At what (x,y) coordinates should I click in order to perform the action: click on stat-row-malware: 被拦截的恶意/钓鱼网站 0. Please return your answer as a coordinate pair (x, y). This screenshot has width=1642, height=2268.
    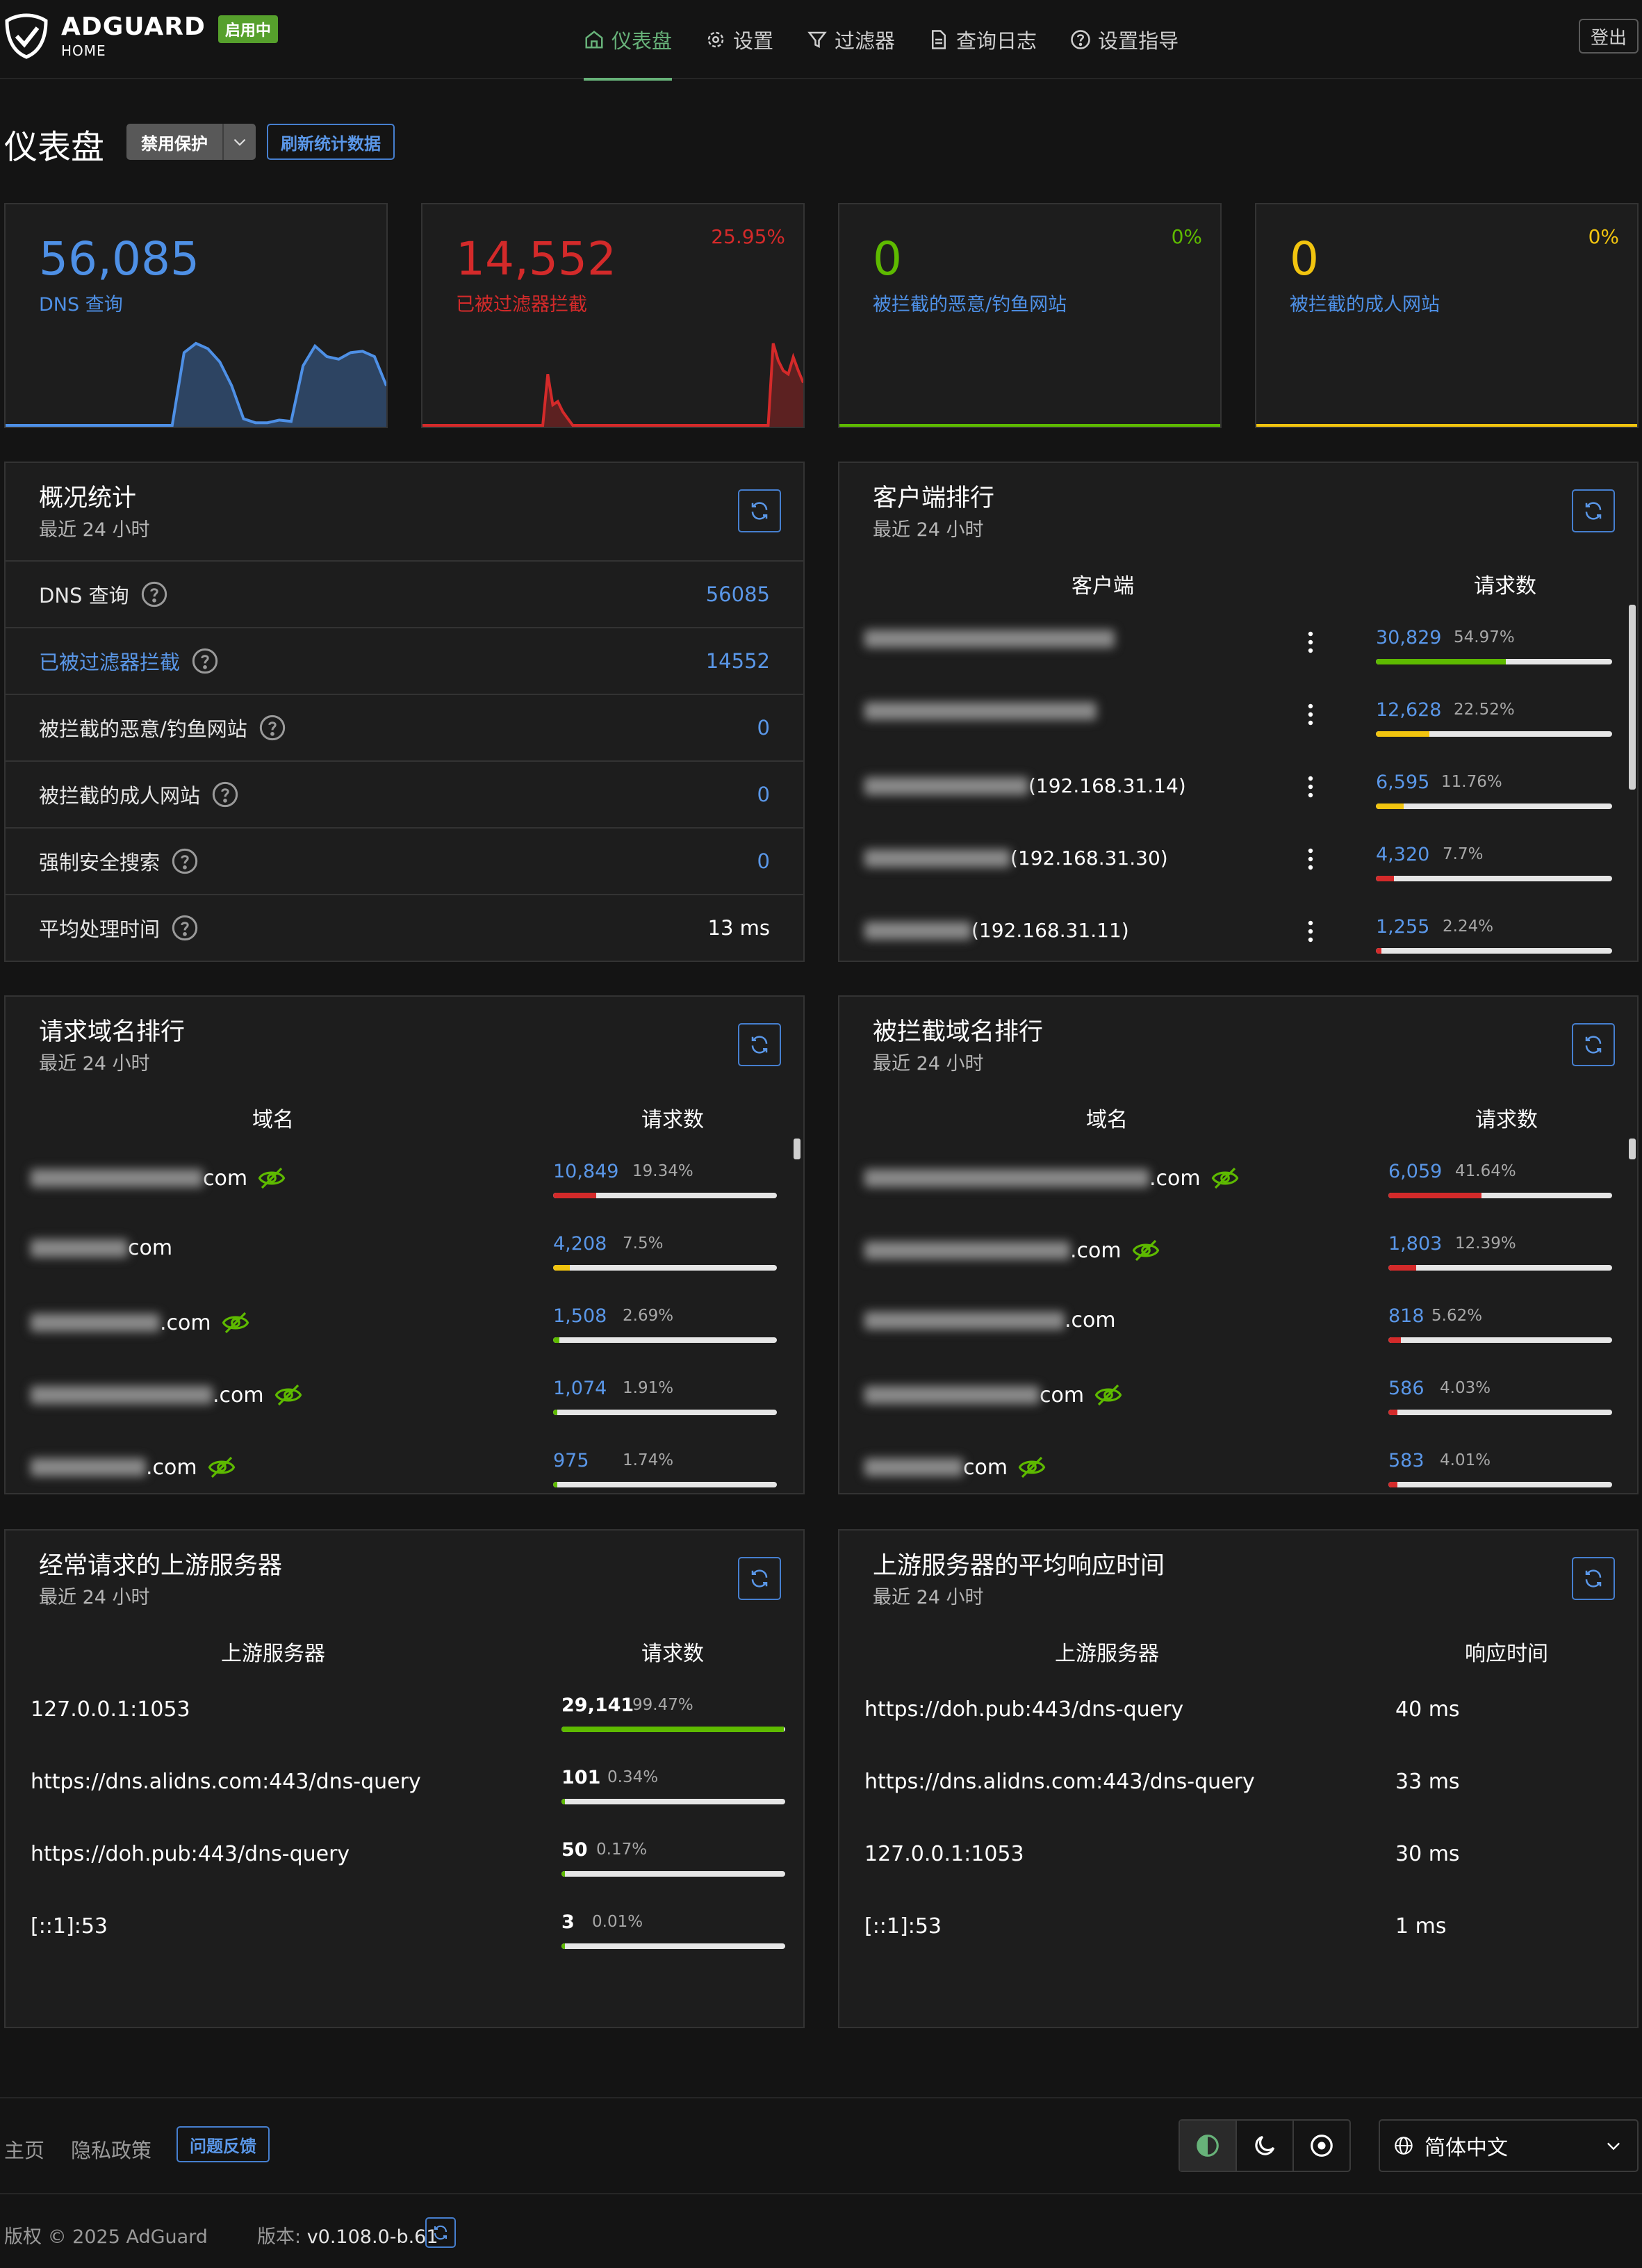
    Looking at the image, I should click on (404, 727).